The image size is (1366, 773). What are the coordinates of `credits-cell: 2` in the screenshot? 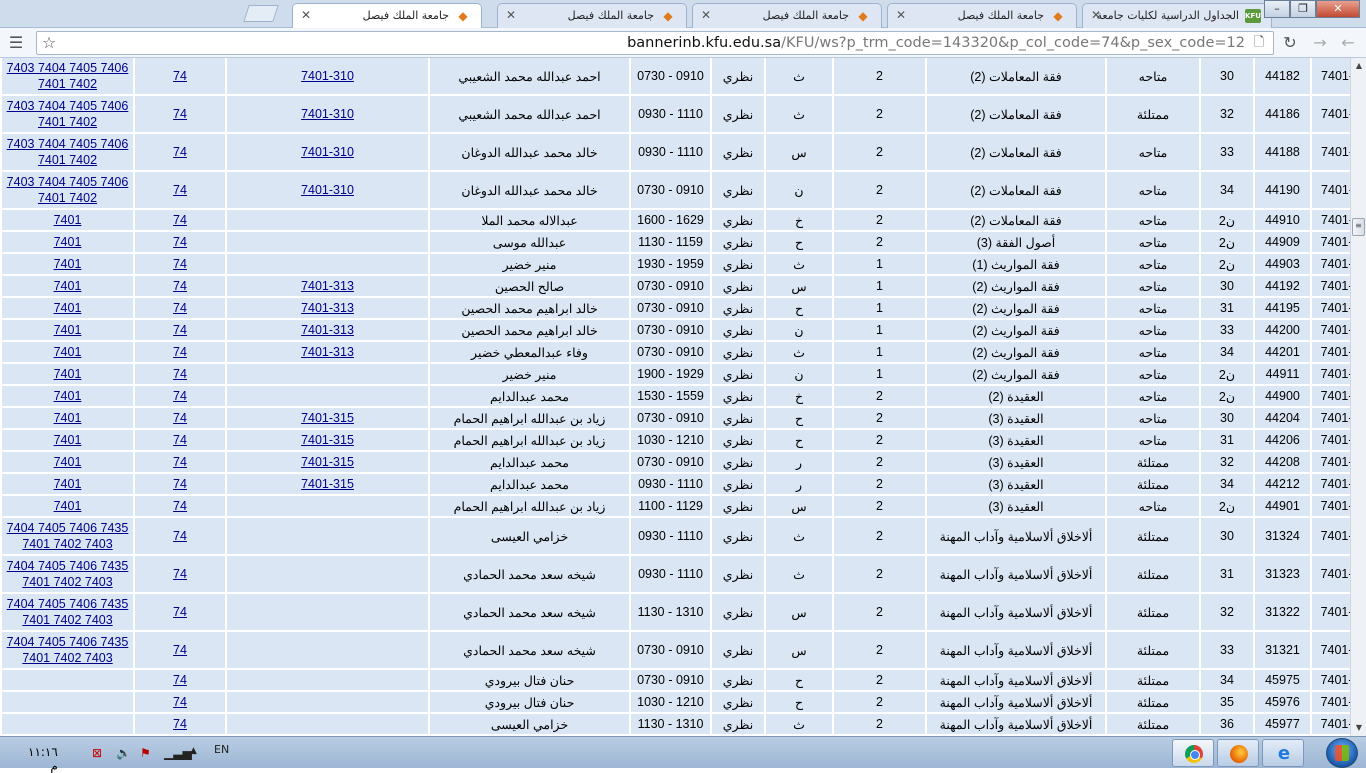 It's located at (879, 190).